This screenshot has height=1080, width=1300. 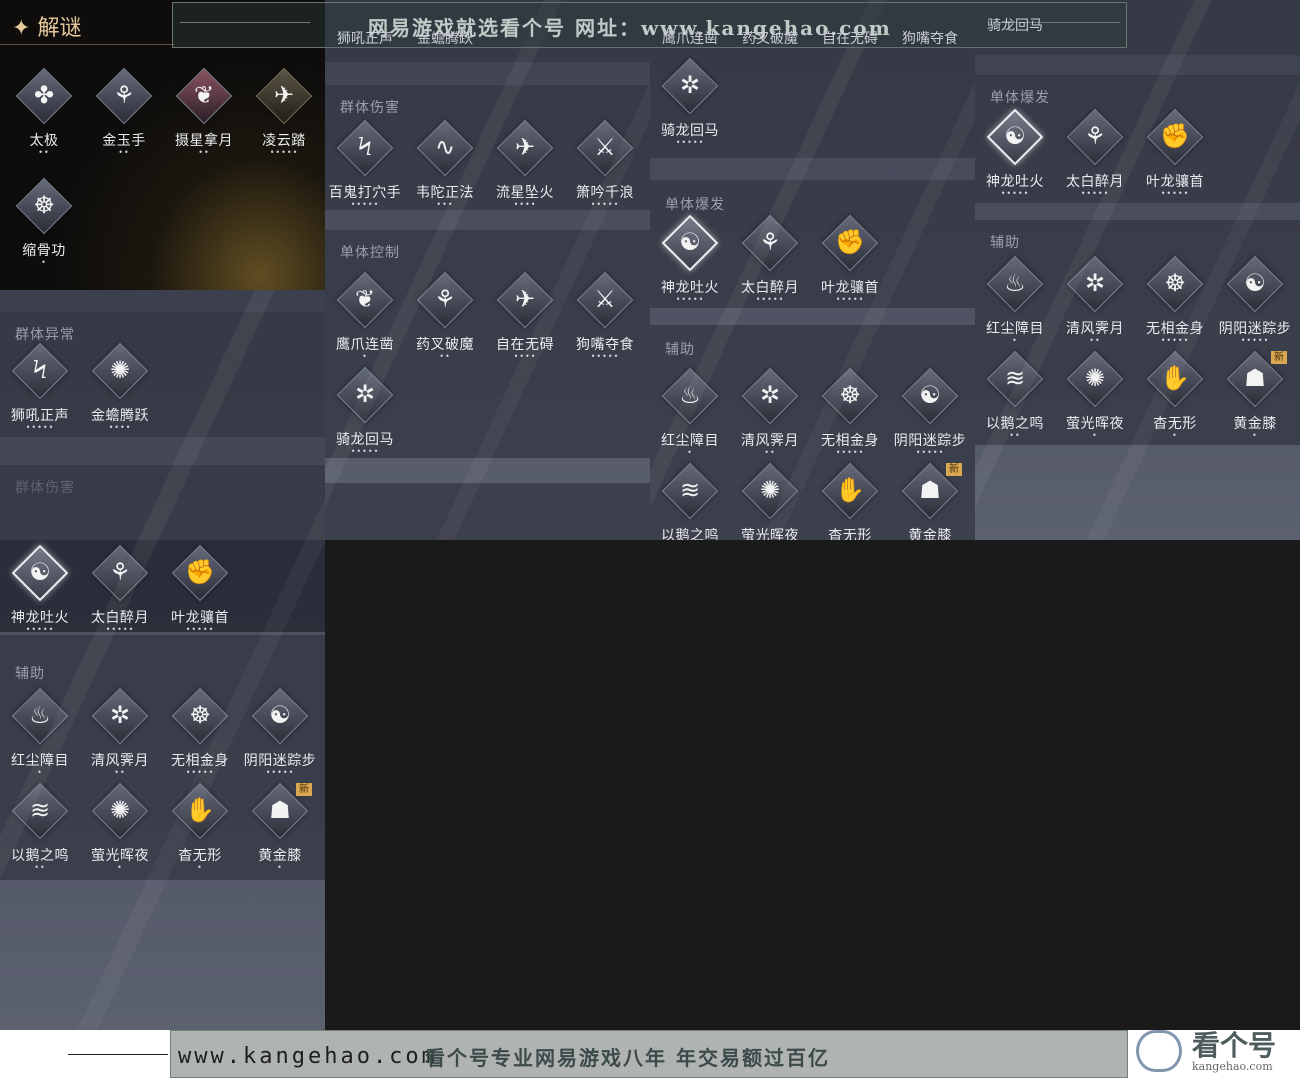 I want to click on cut-off-skill-name: 自在无碍, so click(x=850, y=39).